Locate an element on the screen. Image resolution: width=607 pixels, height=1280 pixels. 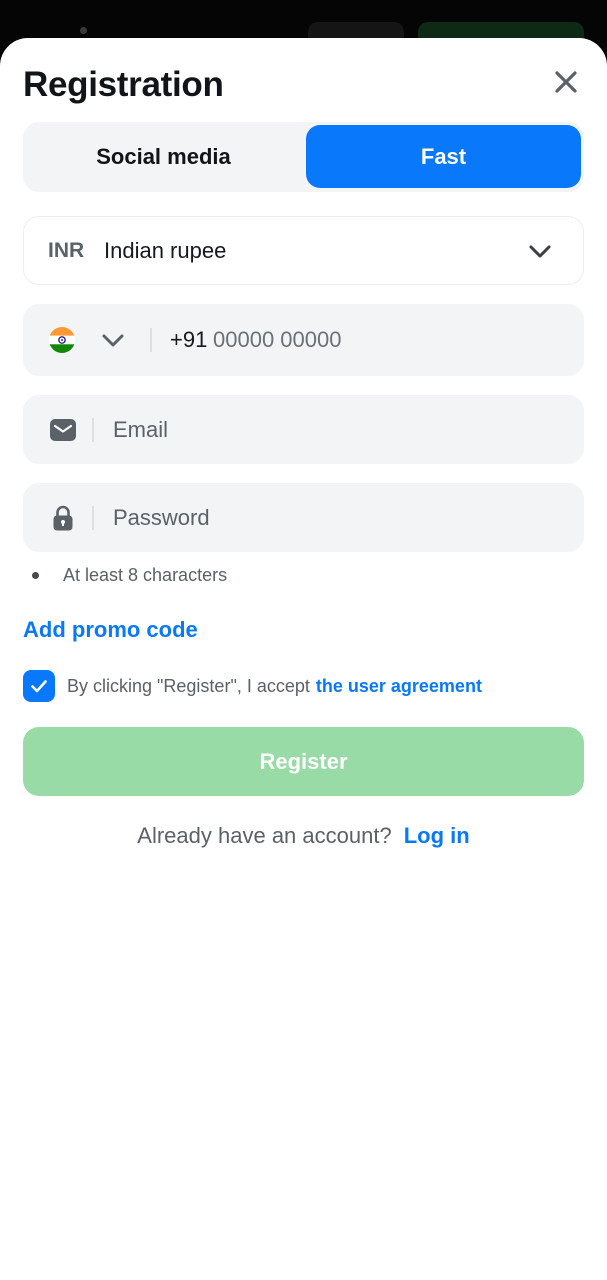
page-title: Registration is located at coordinates (123, 84).